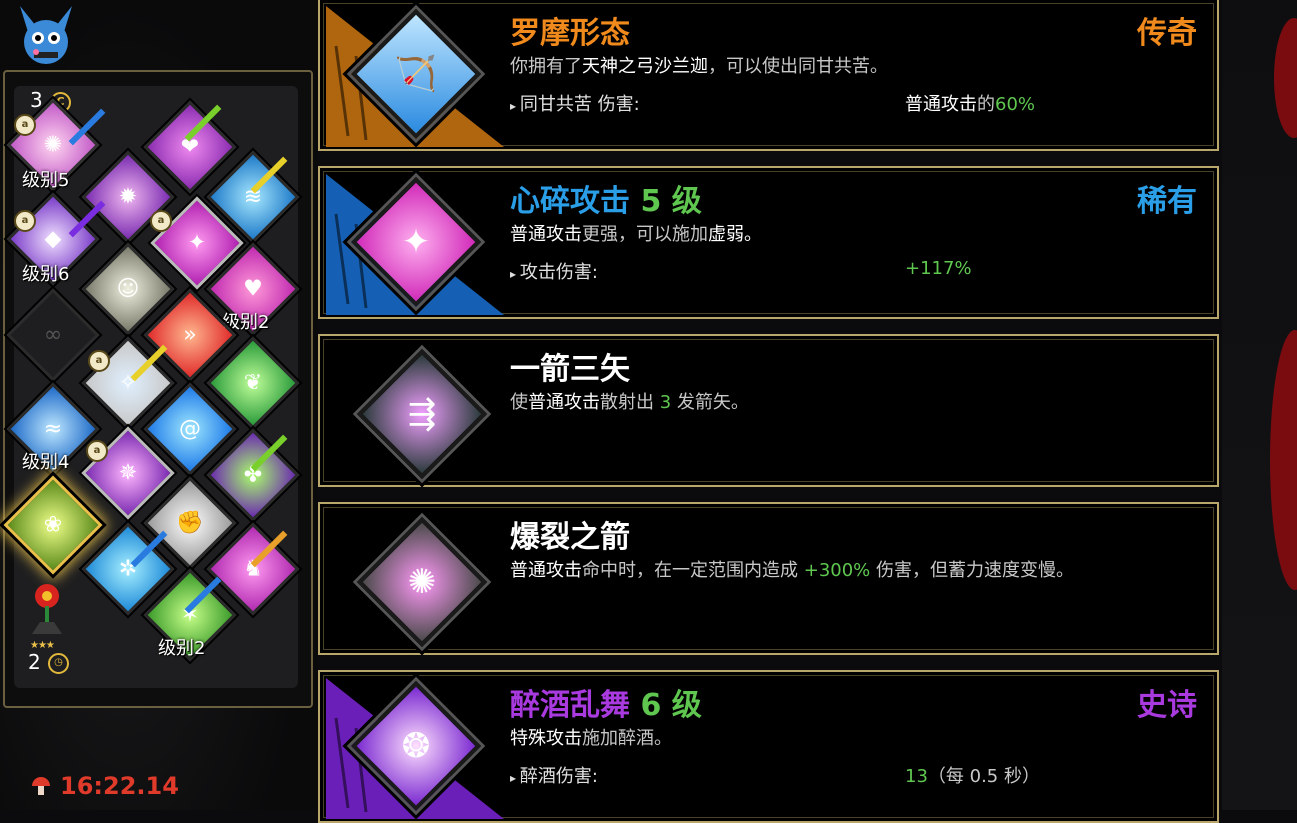  Describe the element at coordinates (1259, 405) in the screenshot. I see `right-background` at that location.